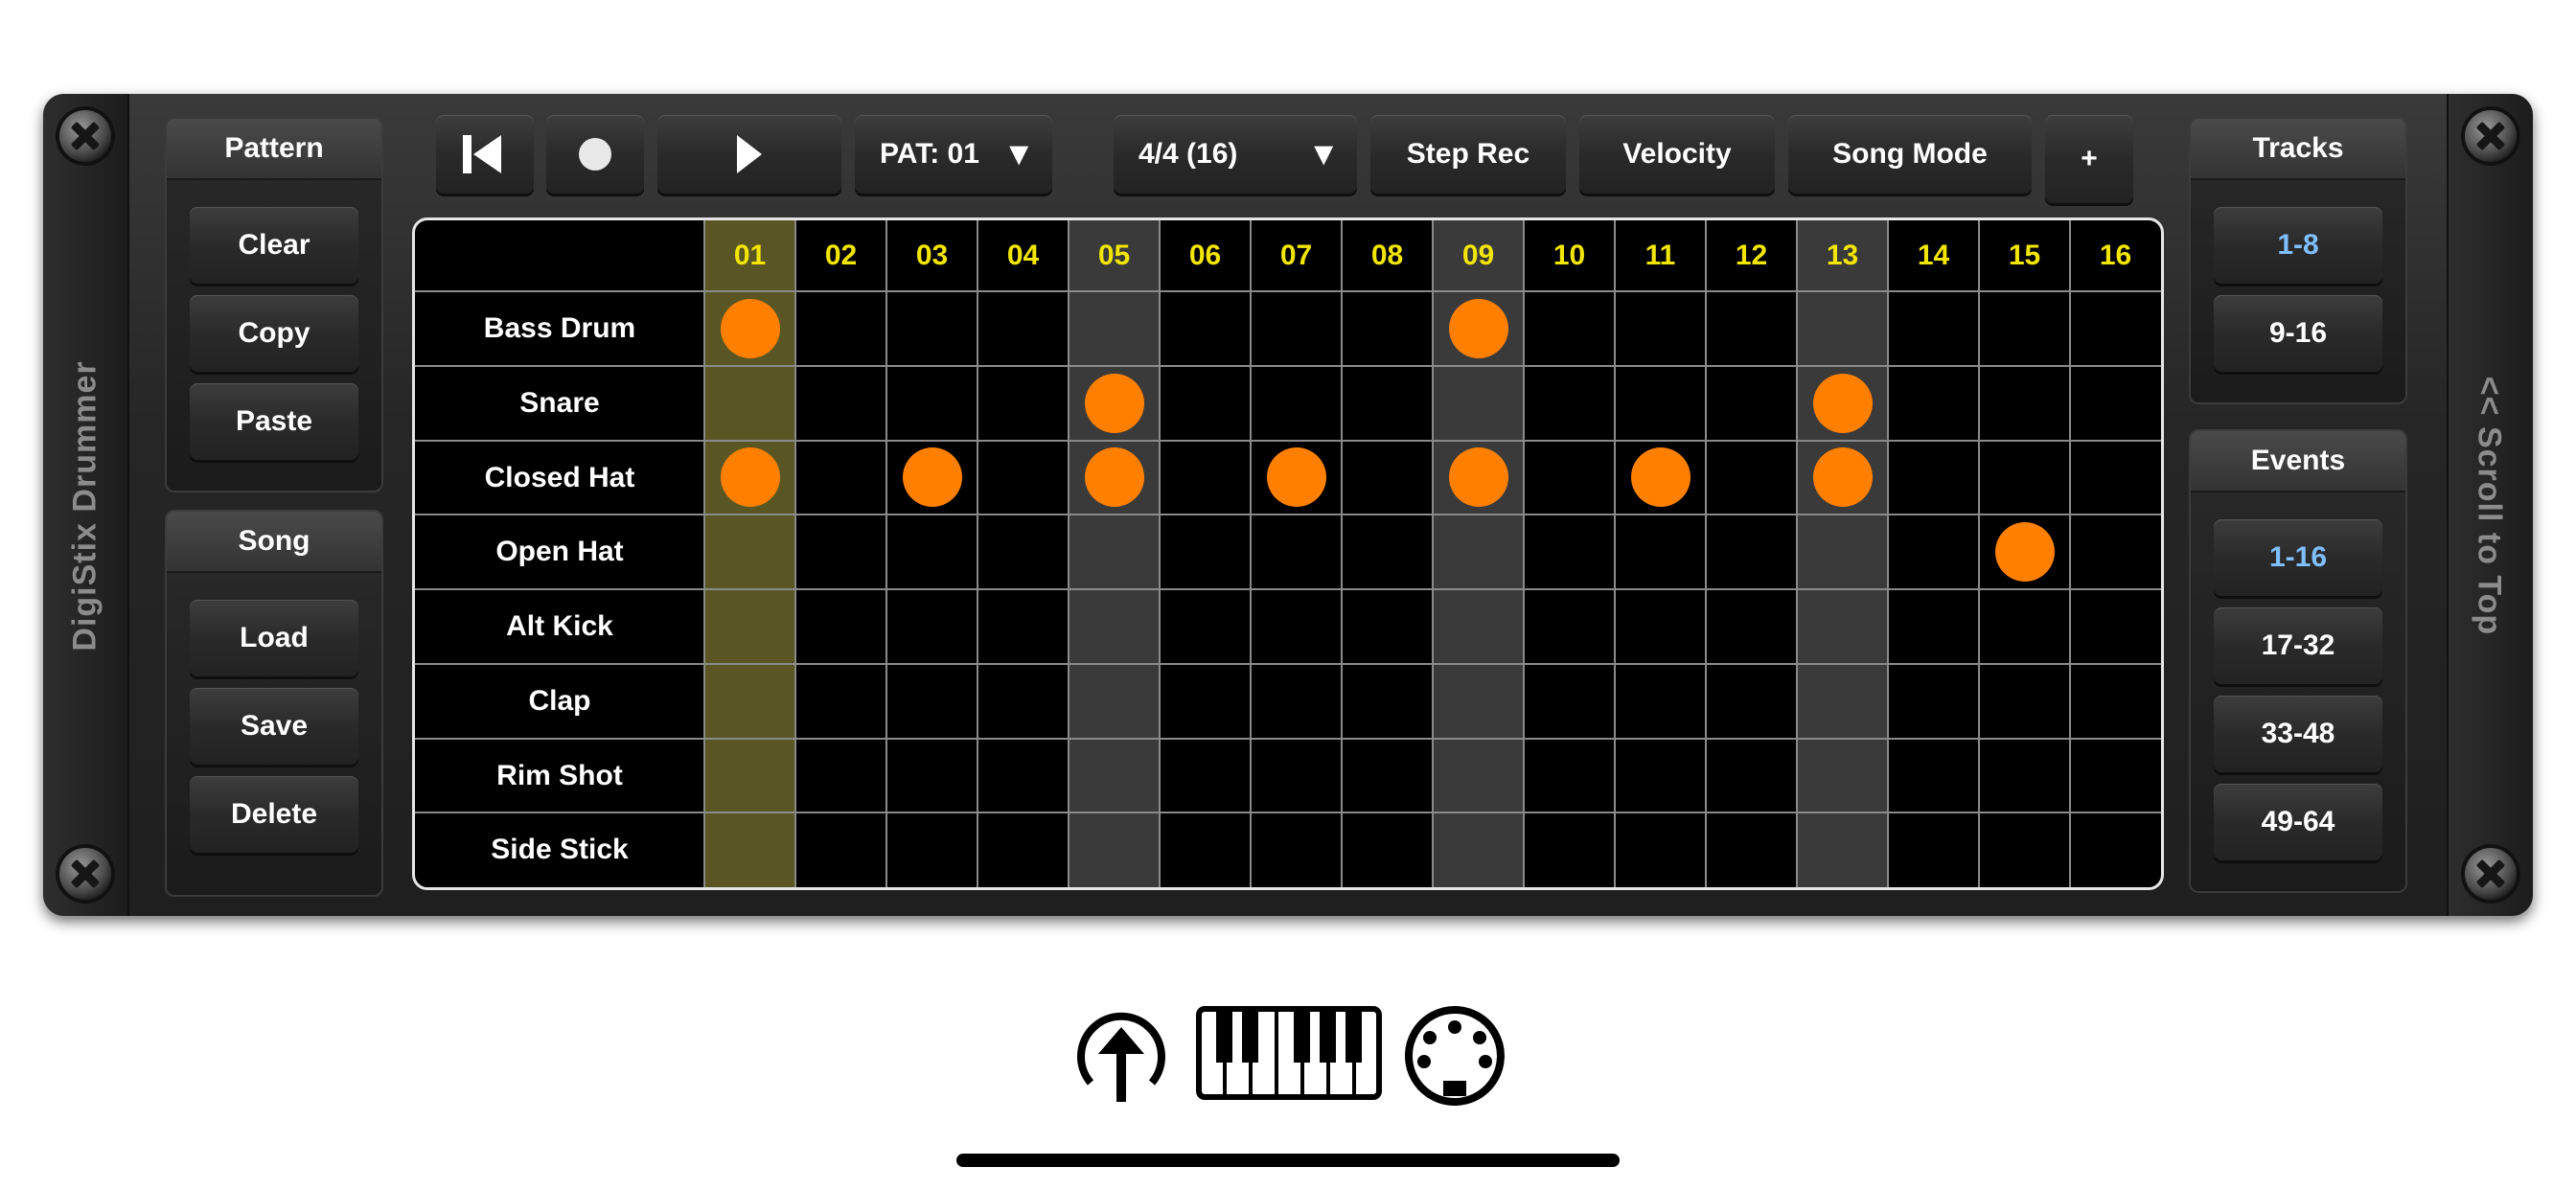 The image size is (2576, 1190). I want to click on events-49-64-button: 49-64, so click(2298, 822).